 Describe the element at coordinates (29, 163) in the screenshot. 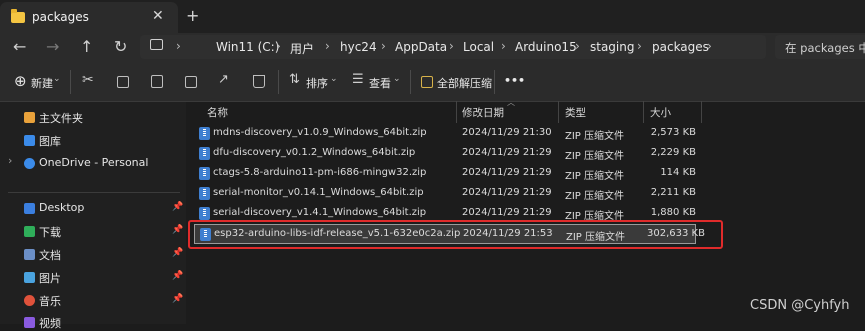

I see `cloud-icon` at that location.